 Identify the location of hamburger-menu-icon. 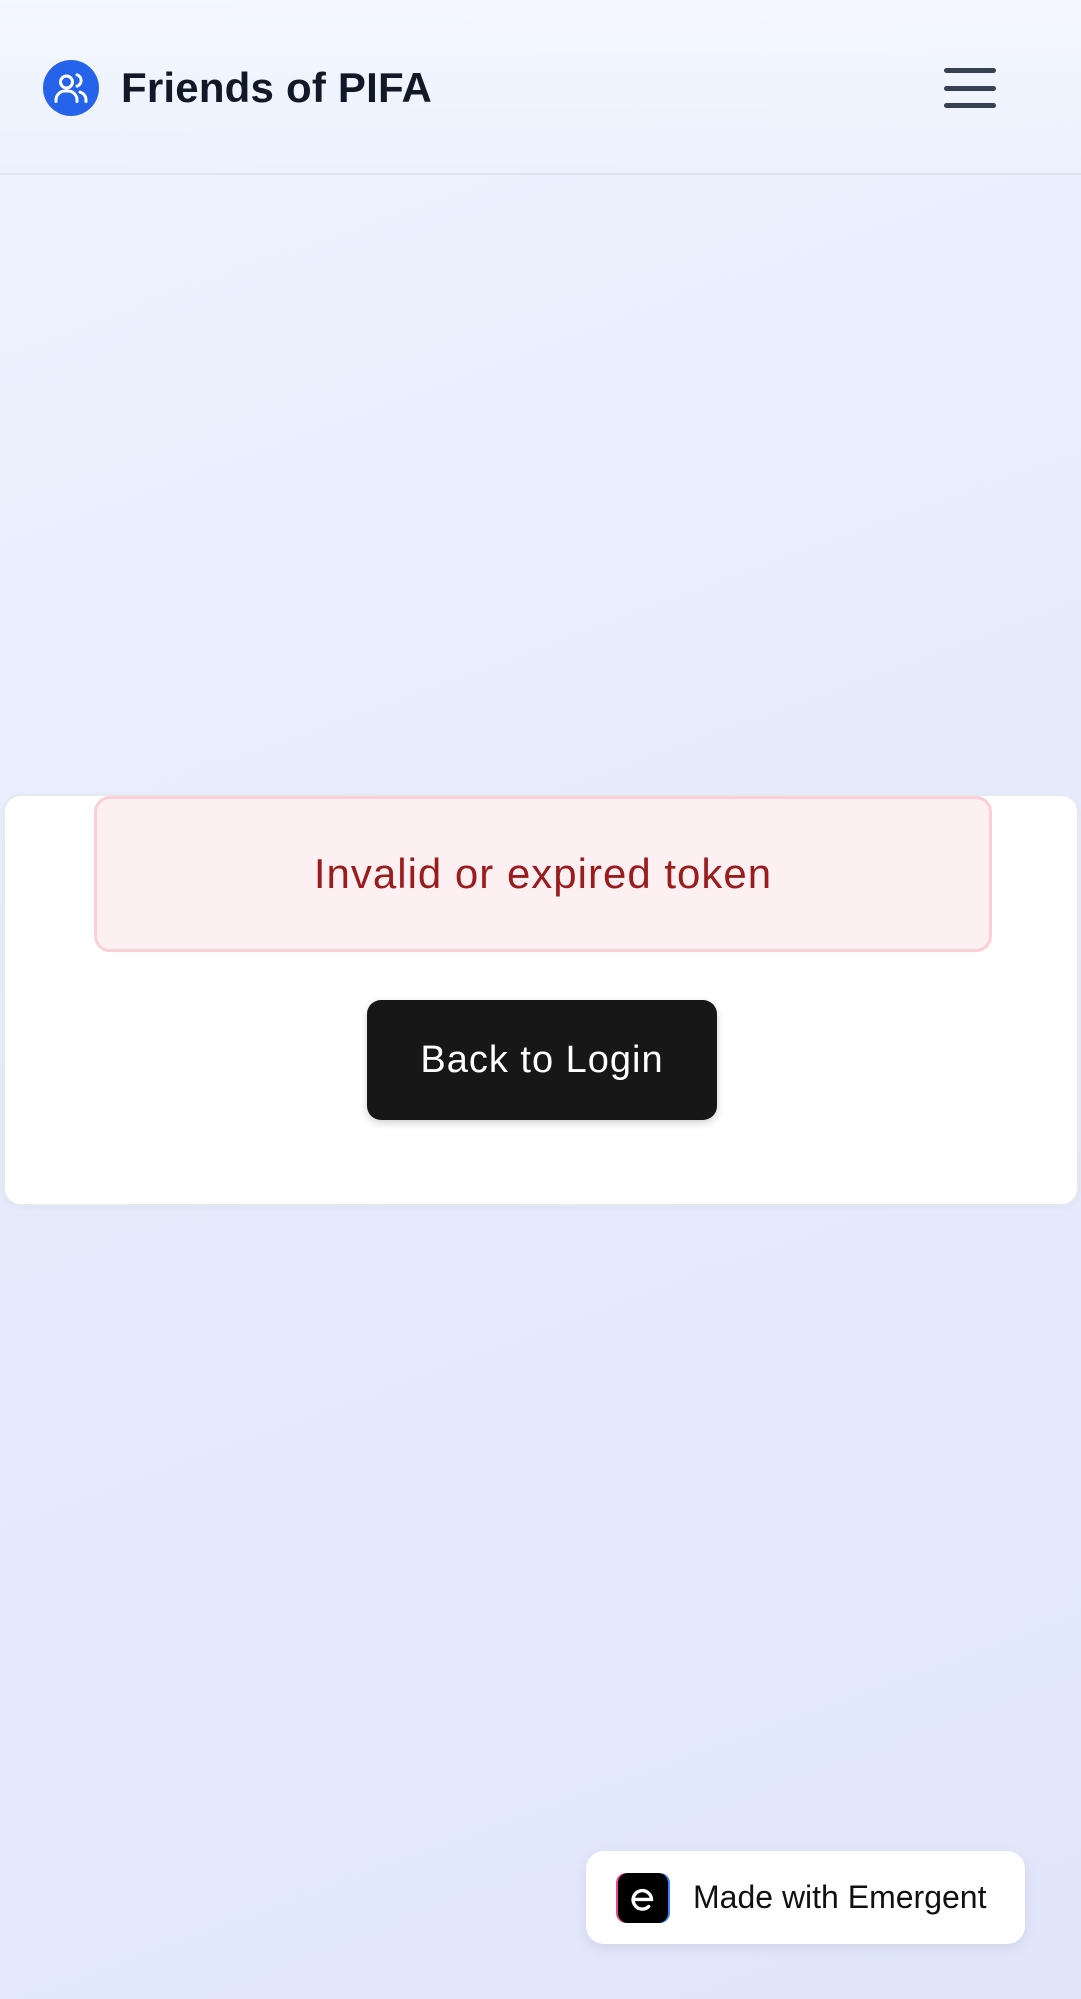
(970, 88).